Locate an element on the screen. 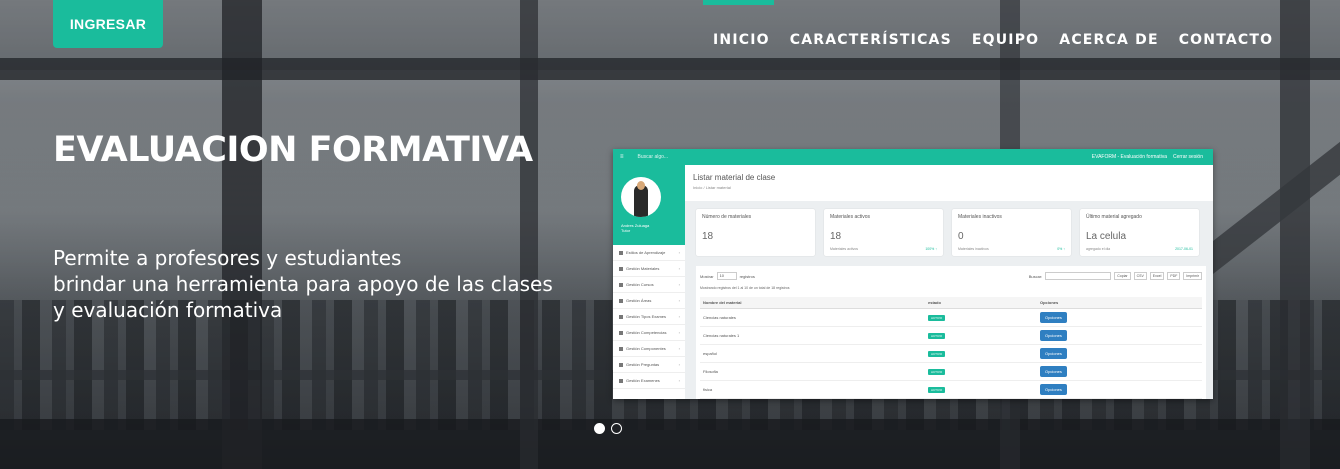  preview-page-title: Listar material de clase is located at coordinates (734, 177).